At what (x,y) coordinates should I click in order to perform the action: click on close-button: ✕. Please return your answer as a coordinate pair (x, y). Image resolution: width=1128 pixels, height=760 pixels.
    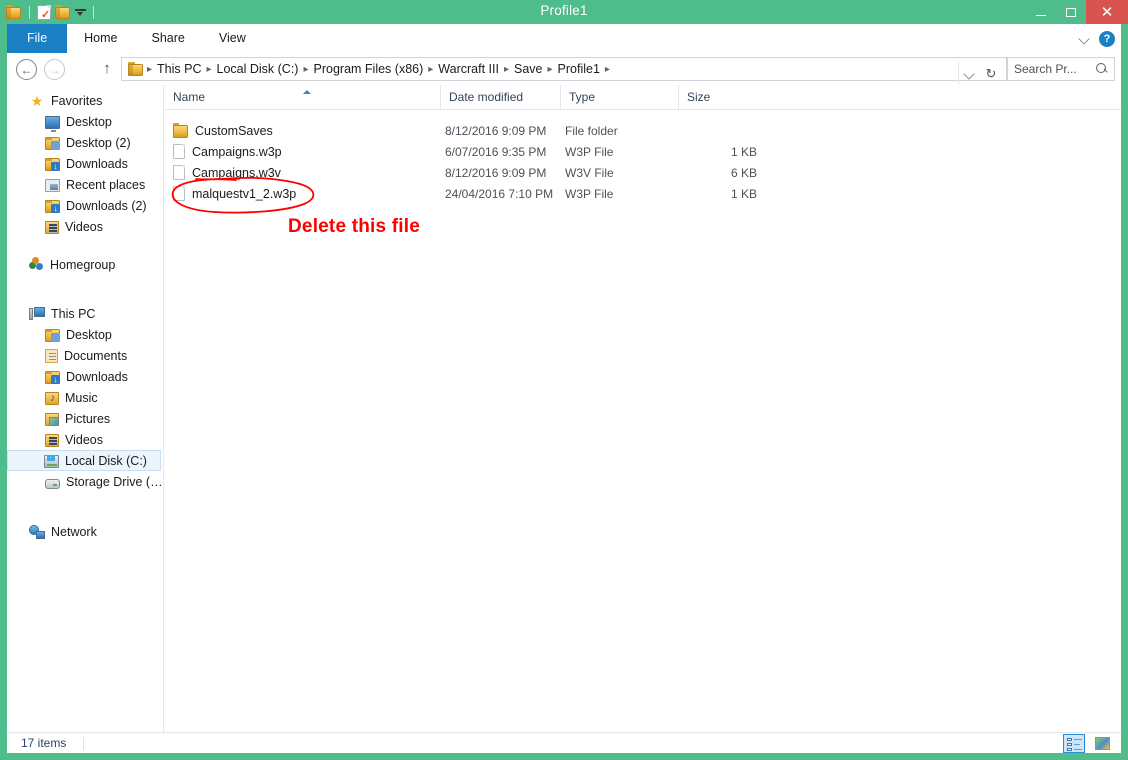
    Looking at the image, I should click on (1107, 12).